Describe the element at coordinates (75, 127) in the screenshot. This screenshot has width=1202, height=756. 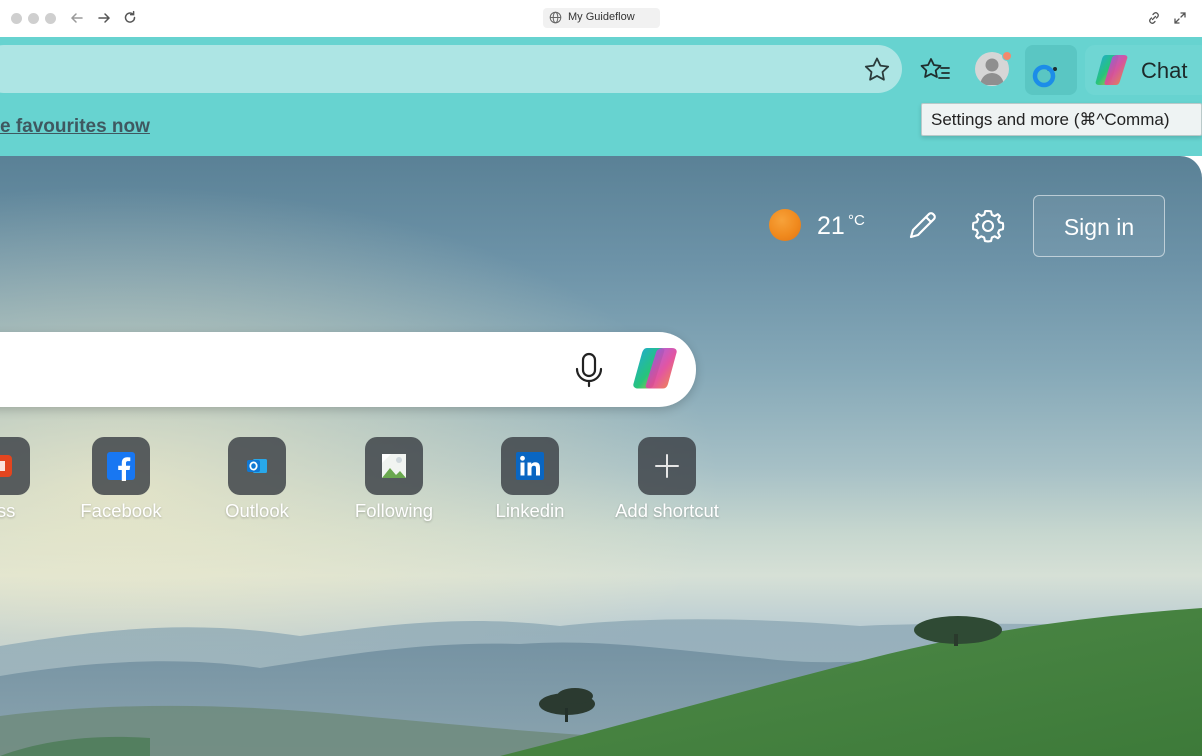
I see `manage-favourites-link: e favourites now` at that location.